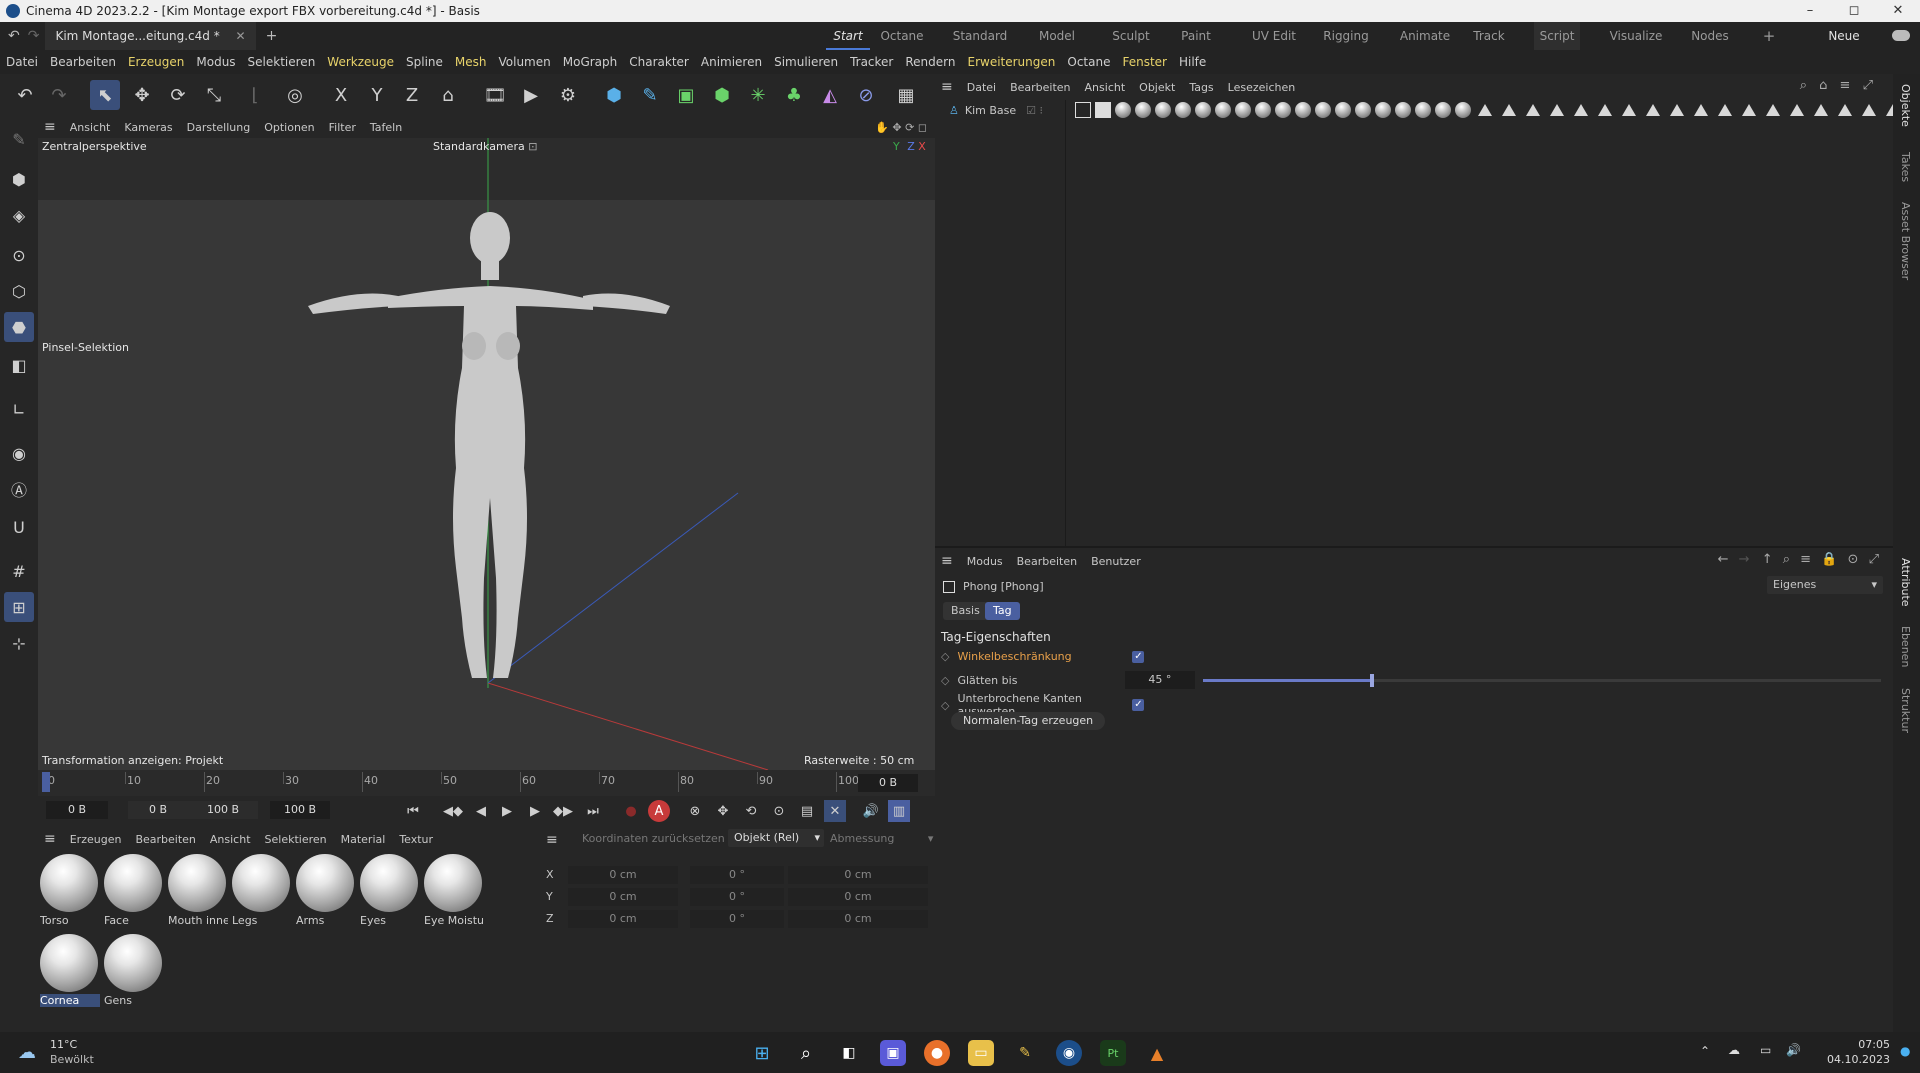 The width and height of the screenshot is (1920, 1073). Describe the element at coordinates (947, 87) in the screenshot. I see `object-hamburger-icon: ≡` at that location.